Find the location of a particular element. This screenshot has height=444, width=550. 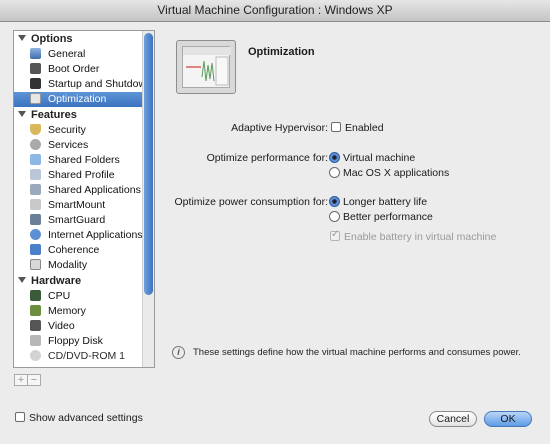

sidebar-section-features: Features is located at coordinates (84, 115).